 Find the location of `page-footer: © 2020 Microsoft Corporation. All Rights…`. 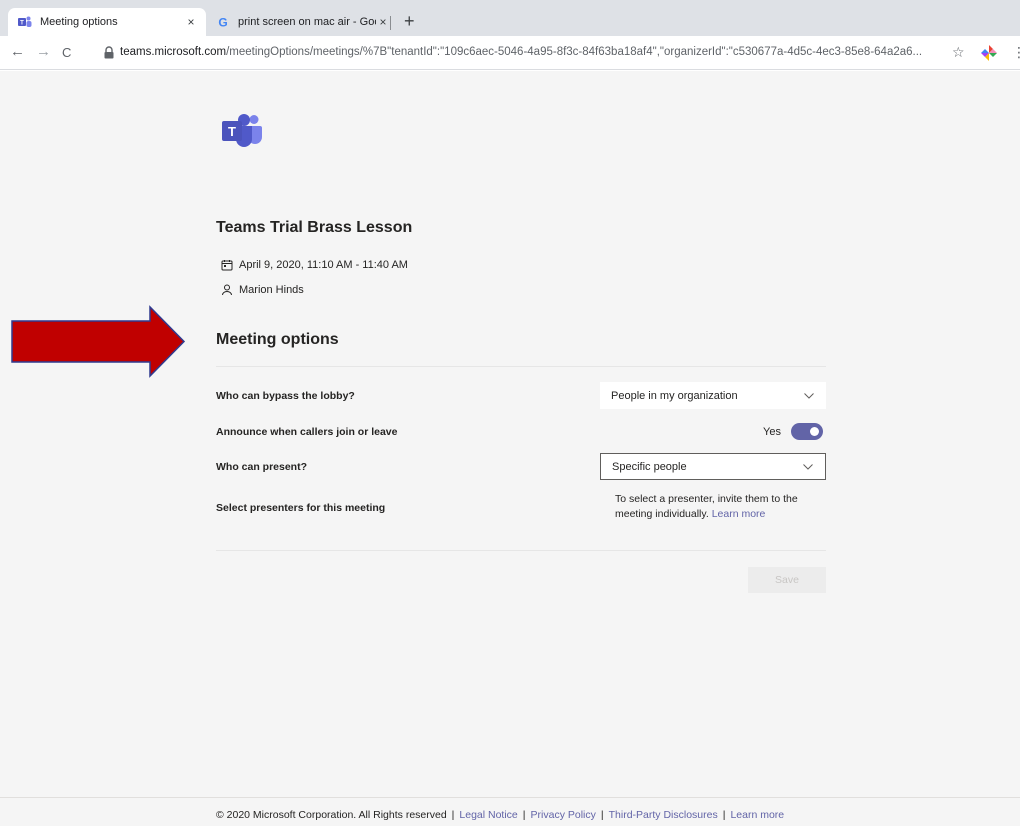

page-footer: © 2020 Microsoft Corporation. All Rights… is located at coordinates (510, 811).